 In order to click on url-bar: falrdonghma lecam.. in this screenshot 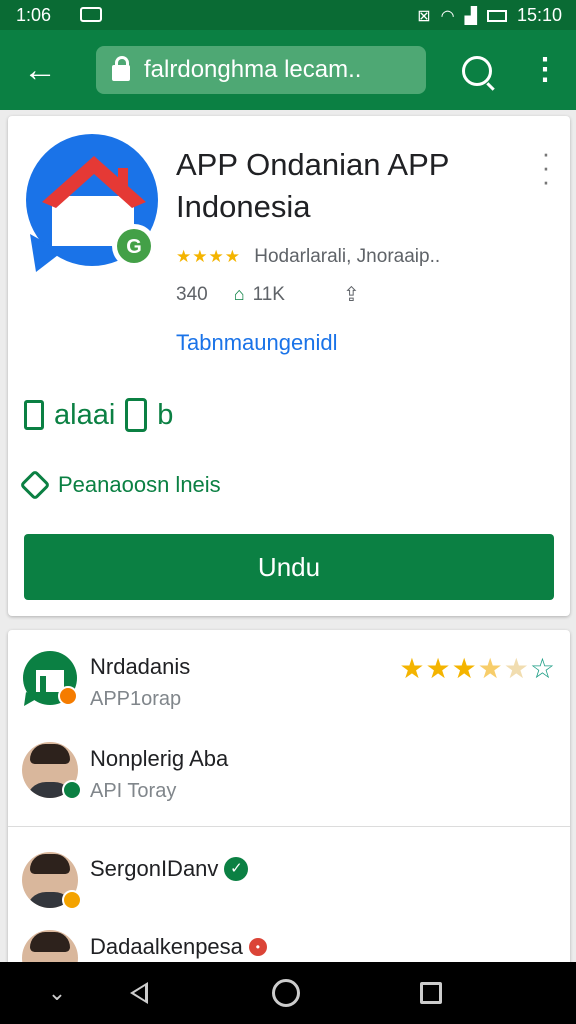, I will do `click(261, 70)`.